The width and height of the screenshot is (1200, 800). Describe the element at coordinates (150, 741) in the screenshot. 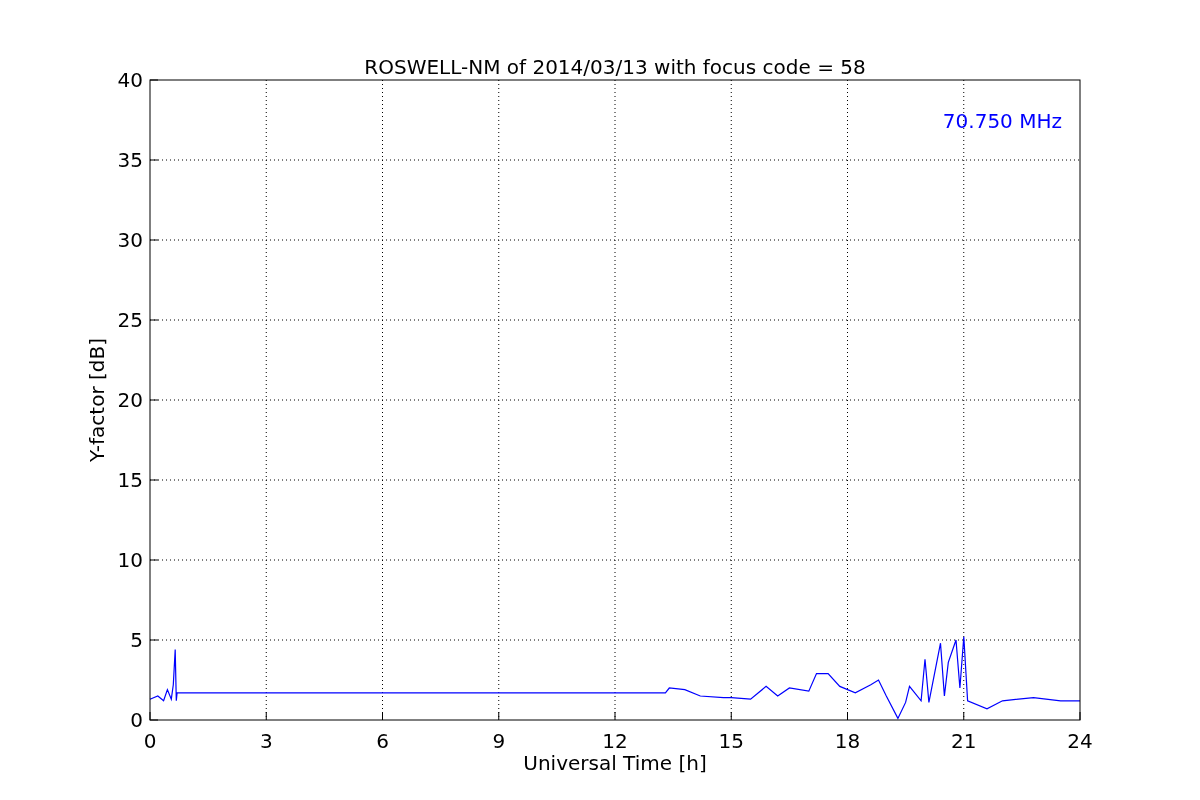

I see `x-tick-label: 0` at that location.